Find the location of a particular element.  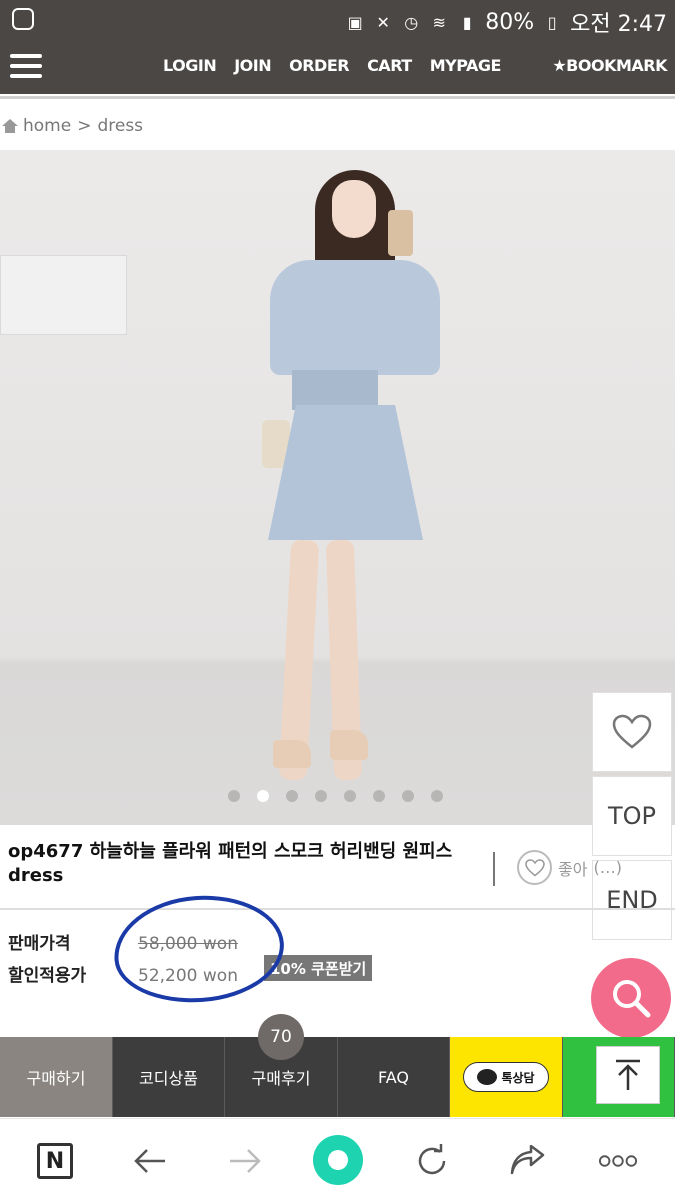

kakao-chat-tab: 톡상담 is located at coordinates (506, 1077).